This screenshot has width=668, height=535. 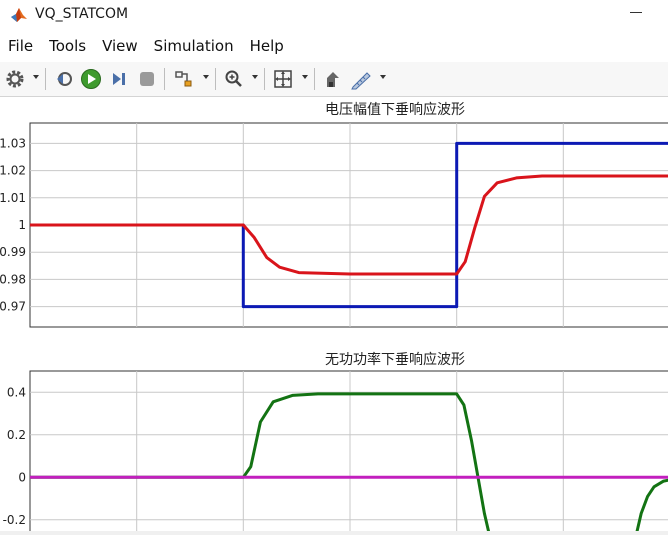 What do you see at coordinates (13, 198) in the screenshot?
I see `y-tick-label: 1.01` at bounding box center [13, 198].